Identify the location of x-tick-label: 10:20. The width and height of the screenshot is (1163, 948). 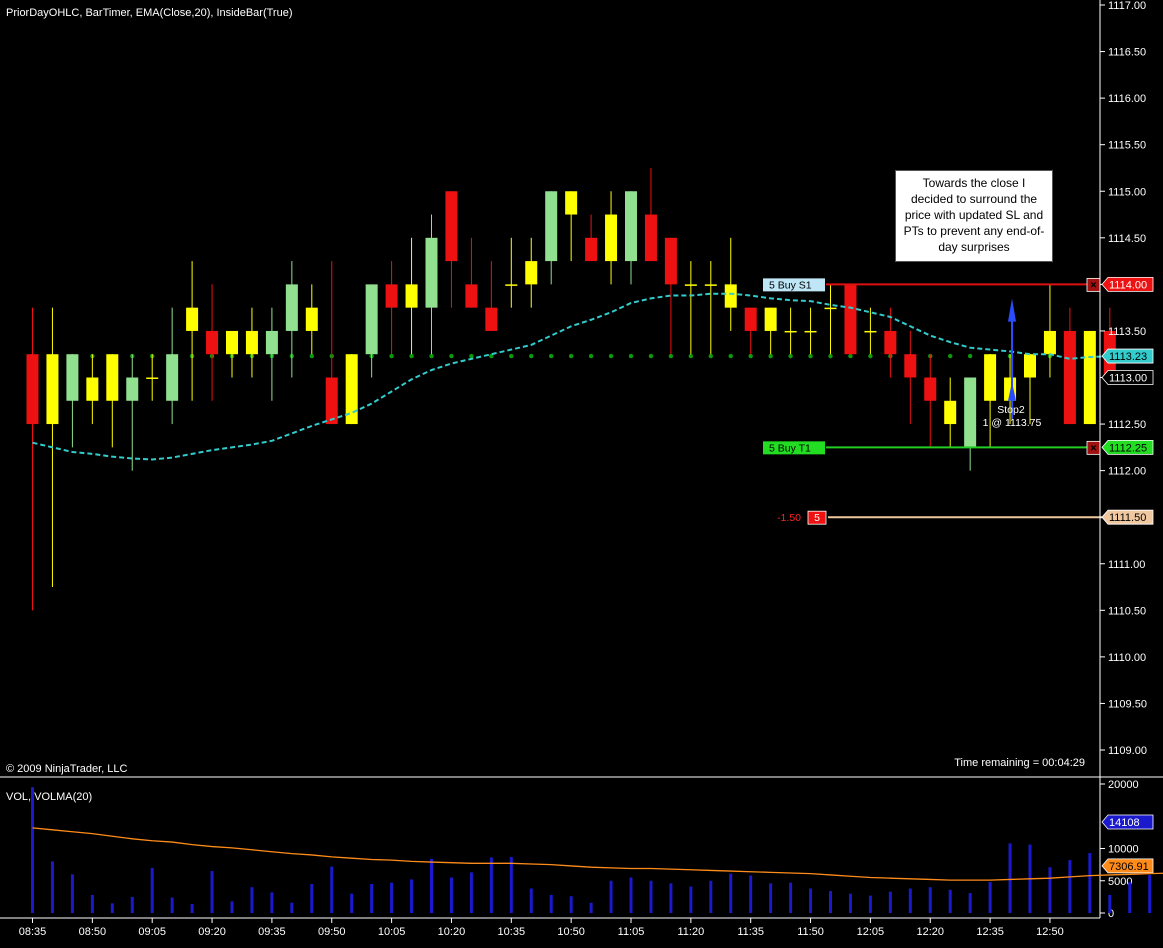
(452, 932).